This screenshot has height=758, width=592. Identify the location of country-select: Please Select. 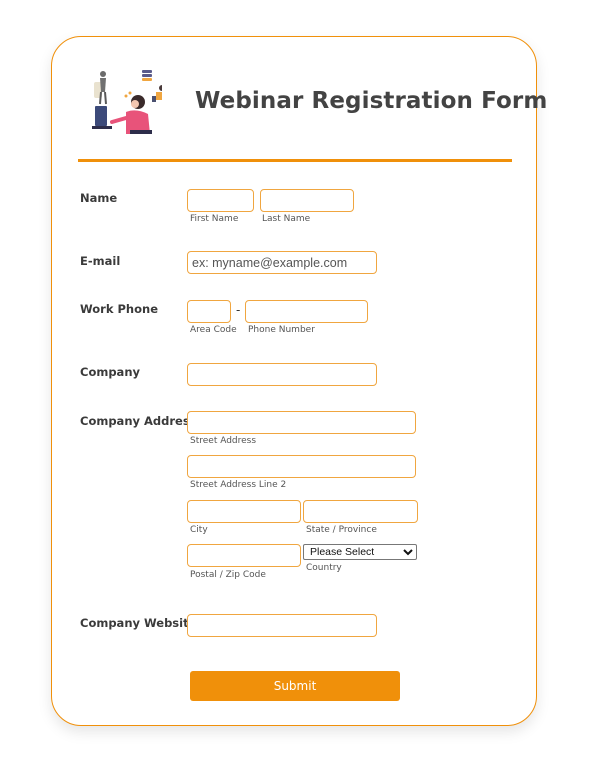
(360, 552).